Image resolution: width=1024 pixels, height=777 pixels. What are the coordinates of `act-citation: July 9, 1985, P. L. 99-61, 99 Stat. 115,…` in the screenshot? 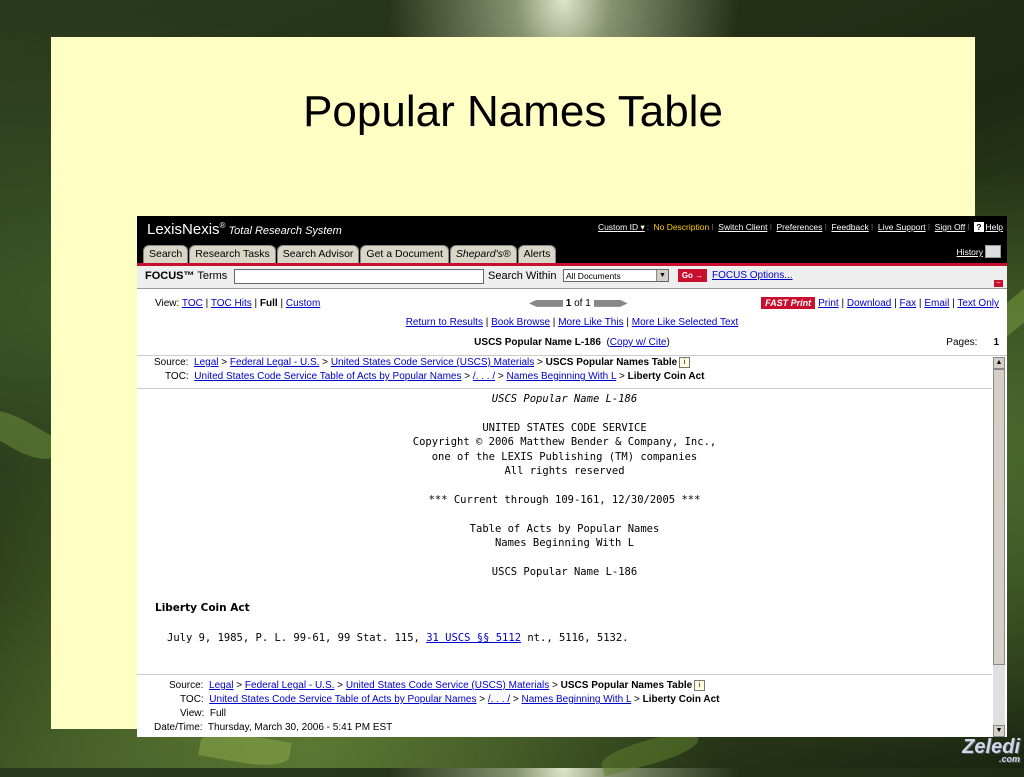 It's located at (398, 638).